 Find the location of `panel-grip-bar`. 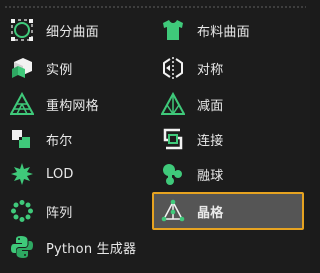

panel-grip-bar is located at coordinates (155, 7).